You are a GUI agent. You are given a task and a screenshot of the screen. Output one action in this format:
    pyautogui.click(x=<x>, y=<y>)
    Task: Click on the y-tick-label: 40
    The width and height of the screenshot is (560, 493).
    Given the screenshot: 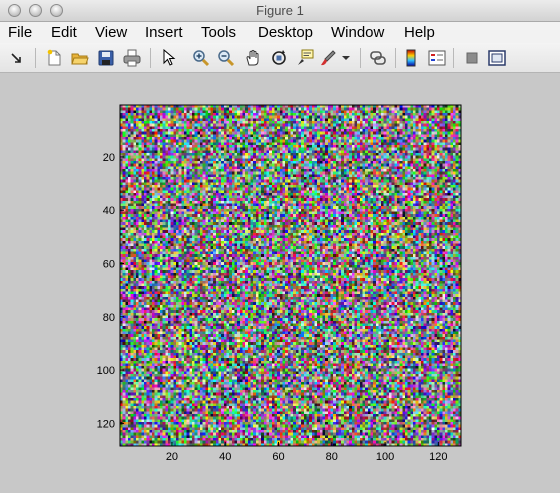 What is the action you would take?
    pyautogui.click(x=109, y=211)
    